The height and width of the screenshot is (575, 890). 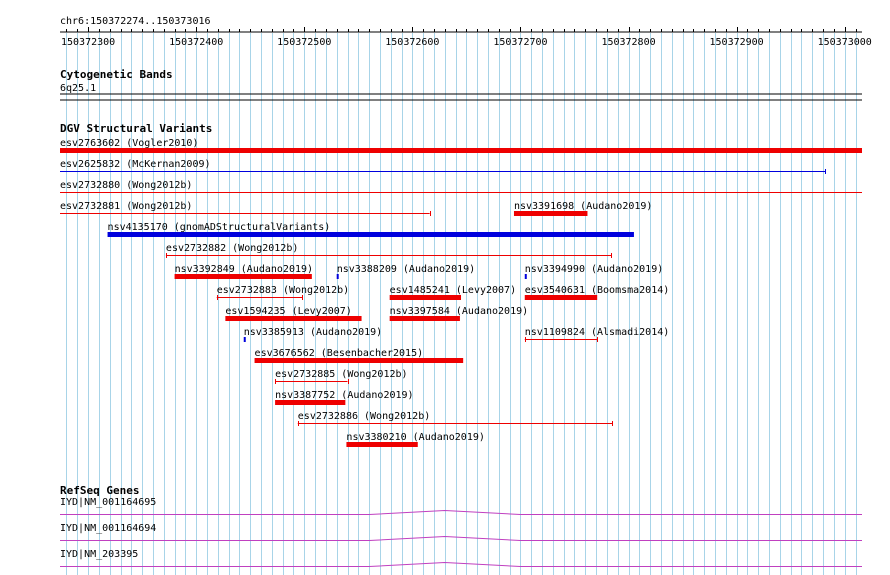 I want to click on dgv-variant-label: esv3676562 (Besenbacher2015), so click(x=339, y=353).